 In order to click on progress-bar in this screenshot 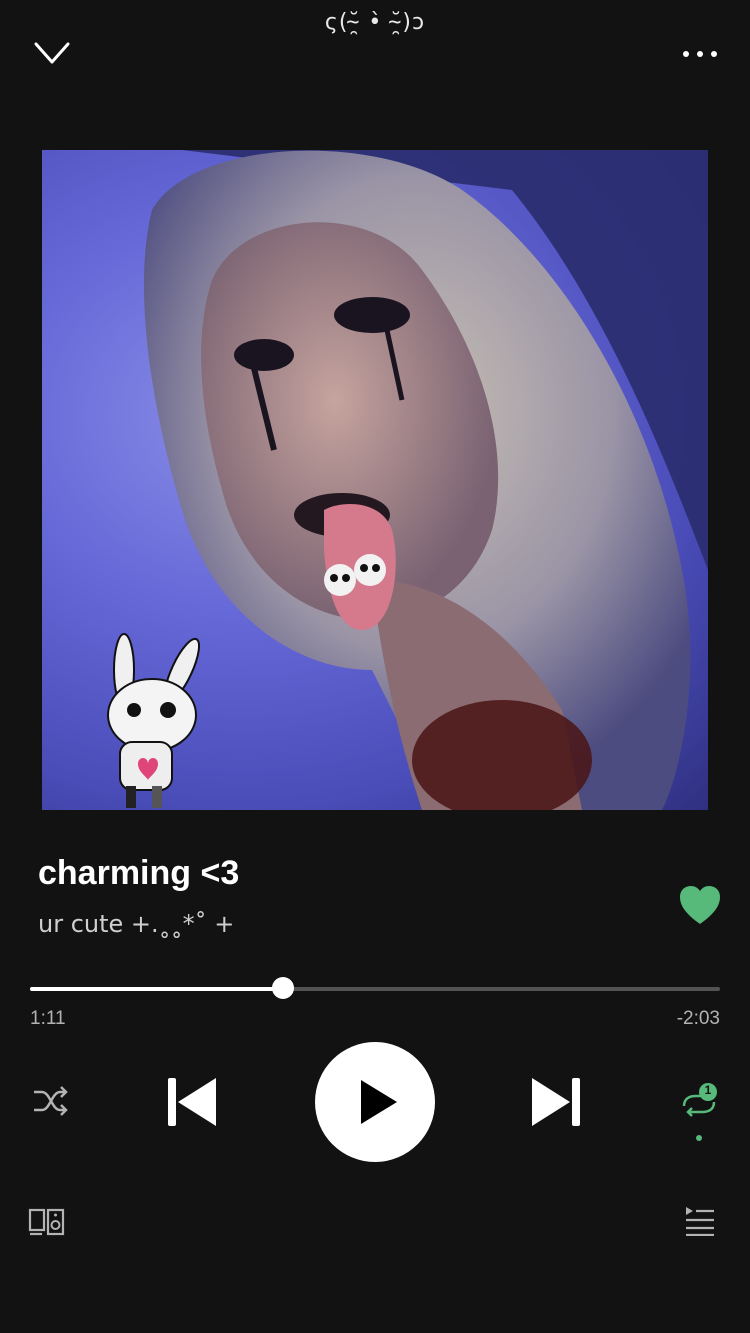, I will do `click(375, 988)`.